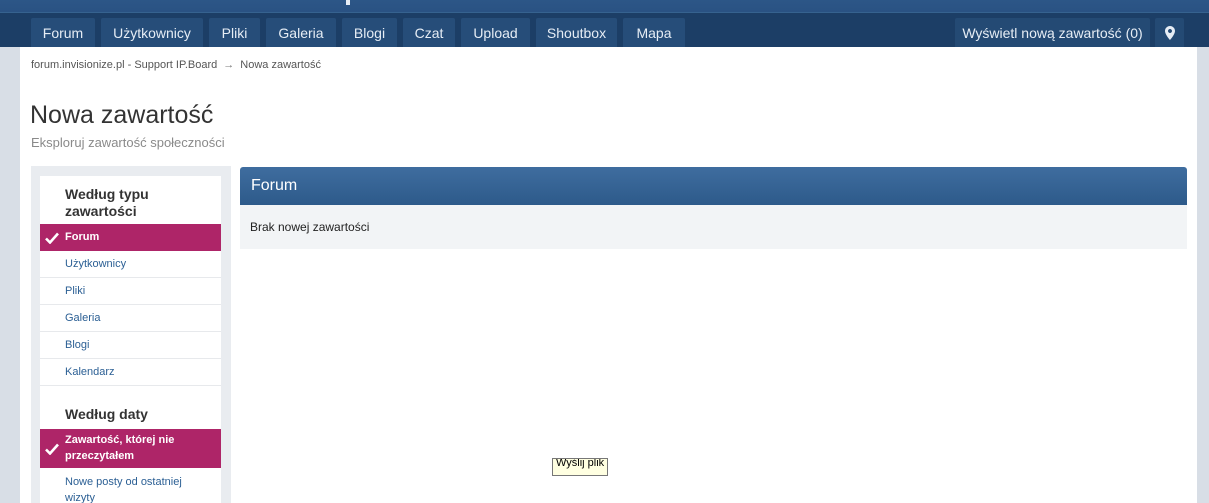 The image size is (1209, 503). What do you see at coordinates (106, 414) in the screenshot?
I see `sidebar-heading-date: Według daty` at bounding box center [106, 414].